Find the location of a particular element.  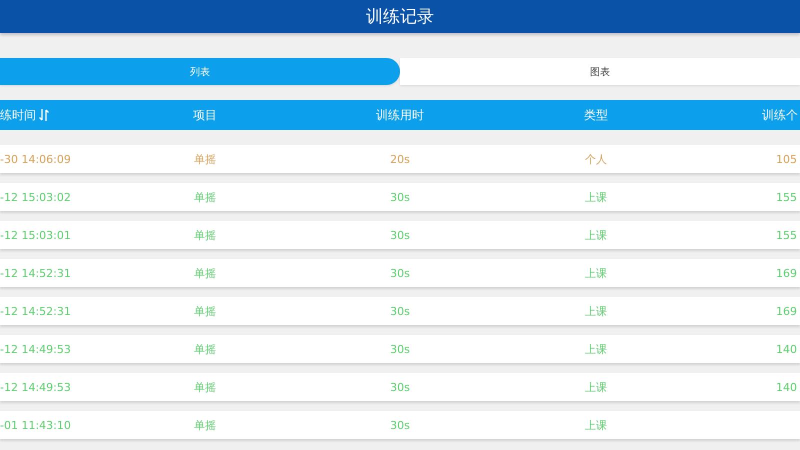

table-row: -01 11:43:10 单摇 30s 上课 is located at coordinates (400, 425).